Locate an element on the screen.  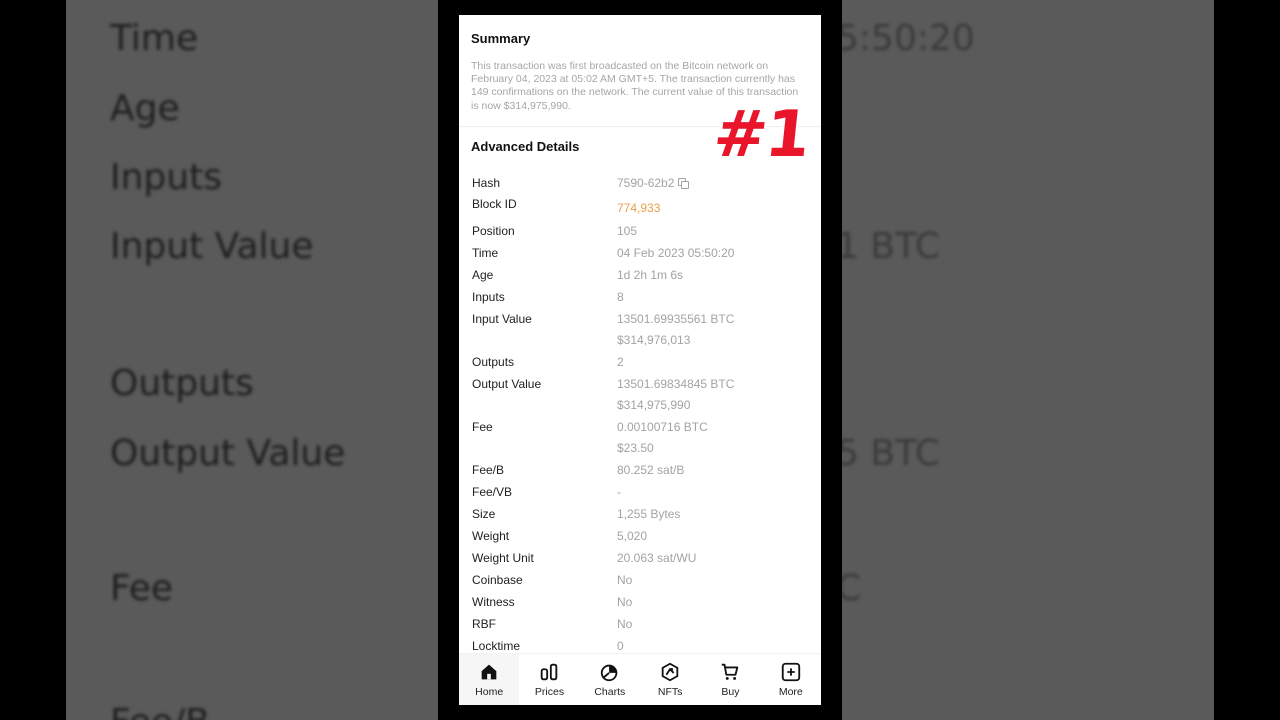
nft-icon is located at coordinates (670, 672).